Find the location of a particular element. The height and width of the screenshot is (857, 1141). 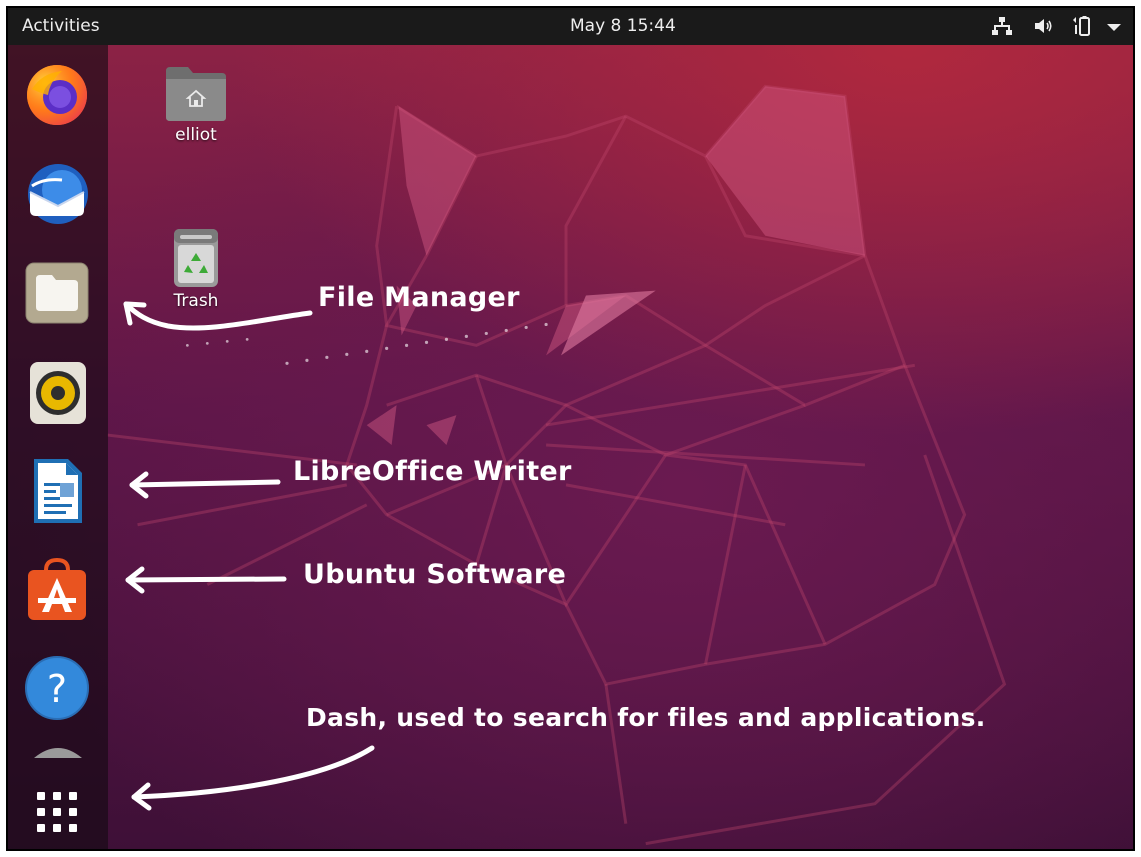

top-bar: Activities May 8 15:44 is located at coordinates (570, 26).